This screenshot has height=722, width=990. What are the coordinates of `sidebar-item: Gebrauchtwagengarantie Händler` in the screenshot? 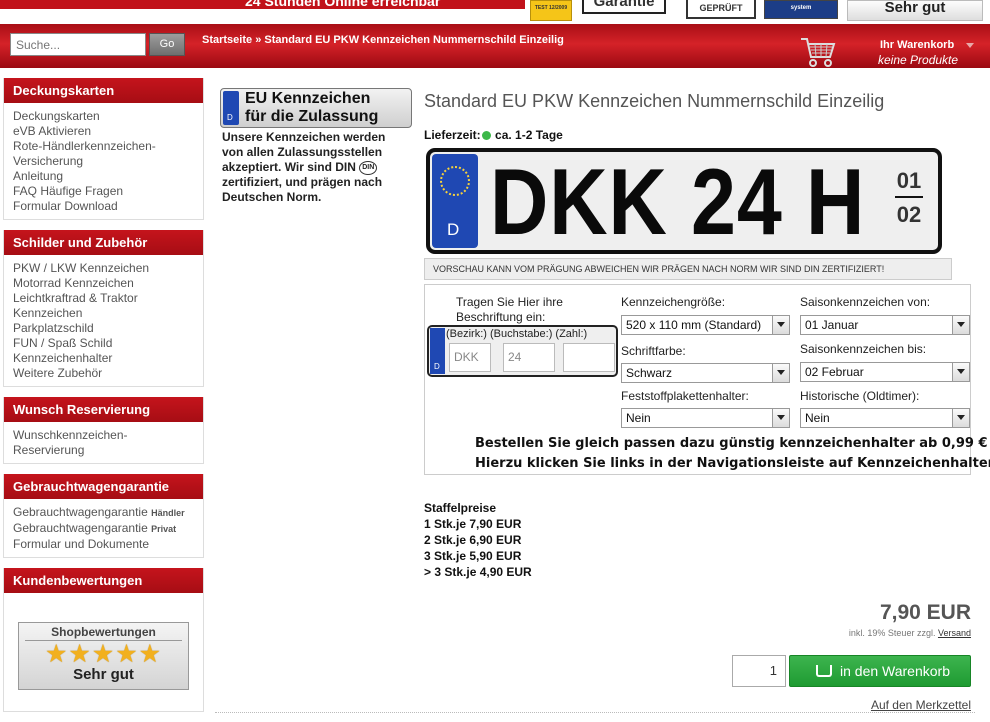 It's located at (103, 513).